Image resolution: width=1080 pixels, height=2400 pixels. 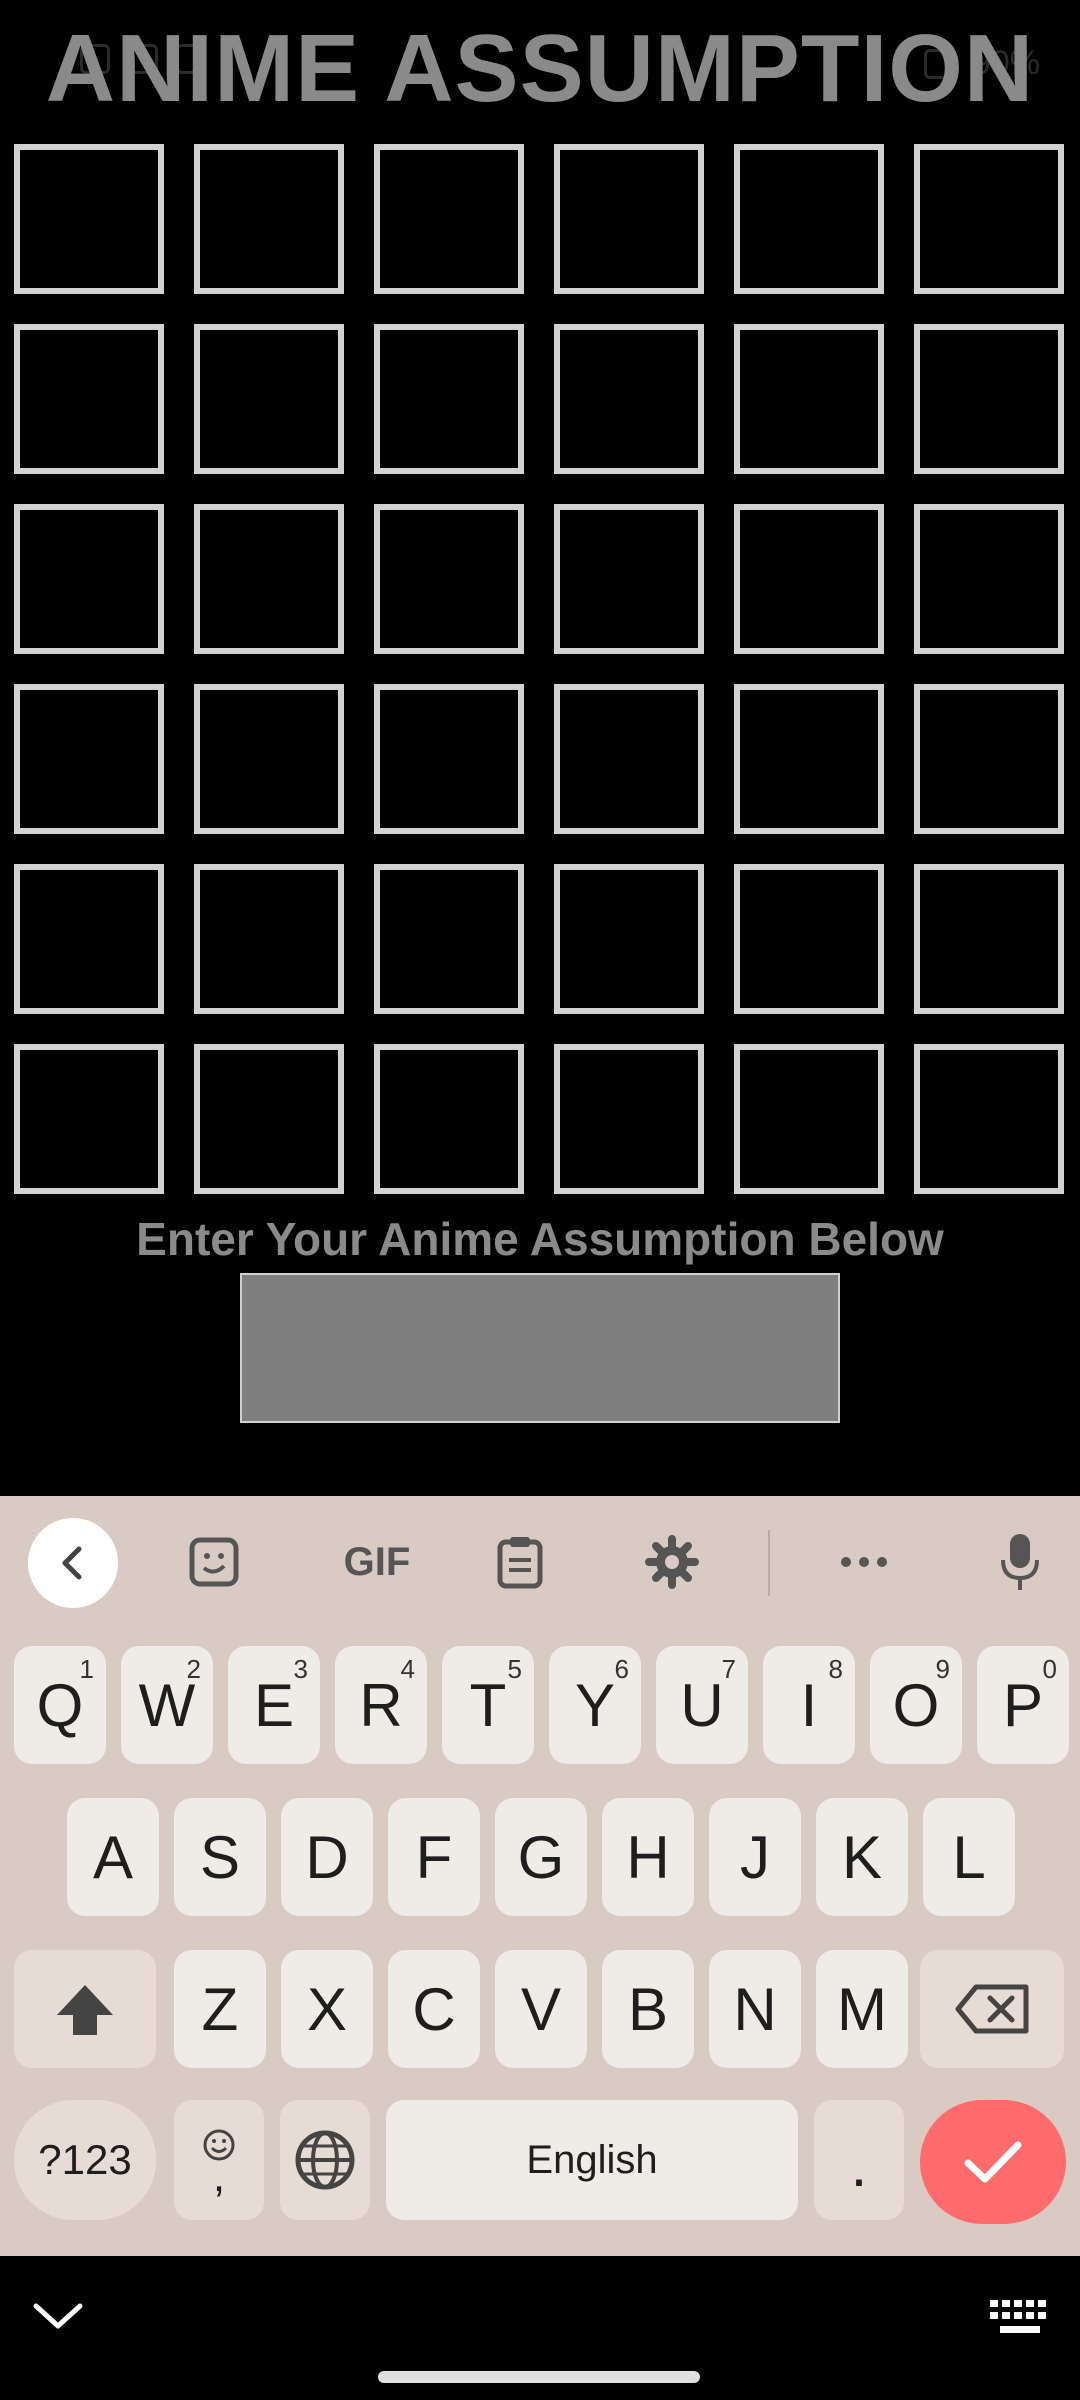 I want to click on key: Y6, so click(x=595, y=1705).